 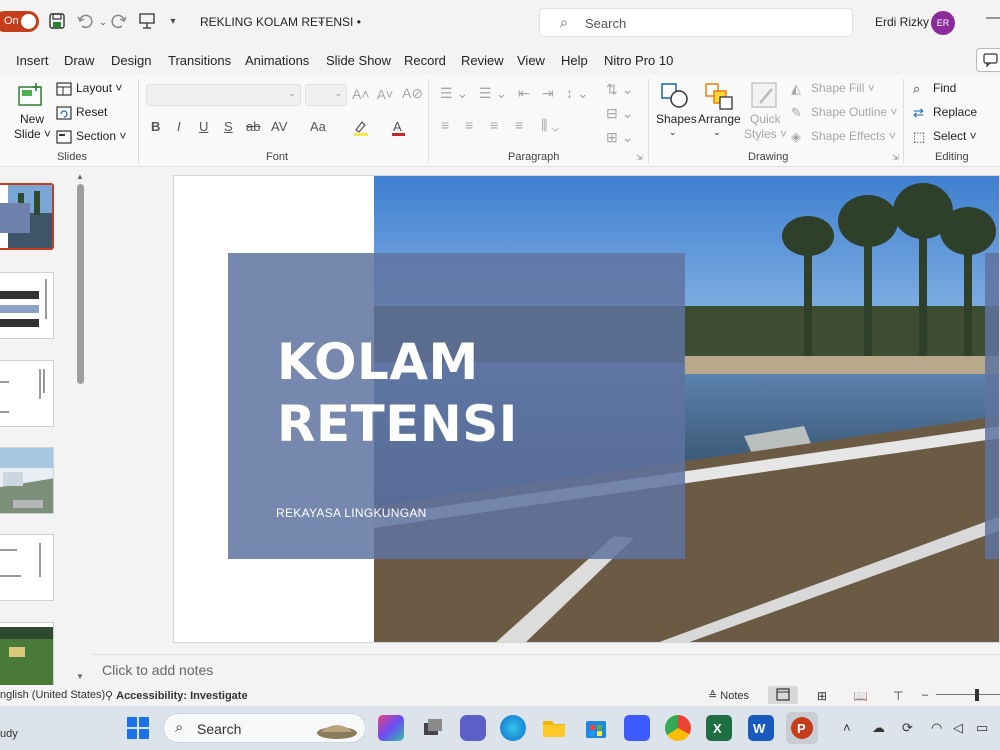 I want to click on clear-formatting-icon: A⊘, so click(x=412, y=93).